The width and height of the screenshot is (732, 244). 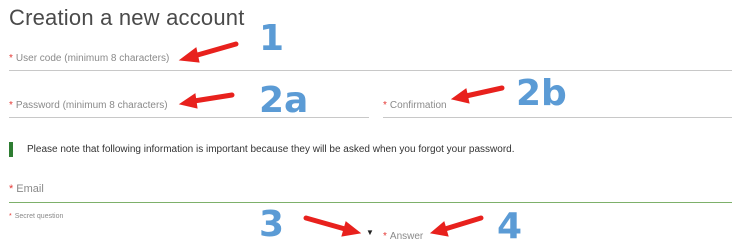 What do you see at coordinates (332, 226) in the screenshot?
I see `arrow-3-icon` at bounding box center [332, 226].